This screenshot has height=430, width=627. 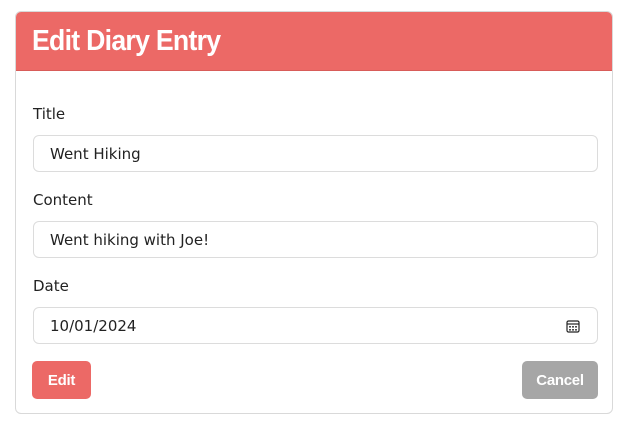 What do you see at coordinates (315, 325) in the screenshot?
I see `date-input: 10/01/2024` at bounding box center [315, 325].